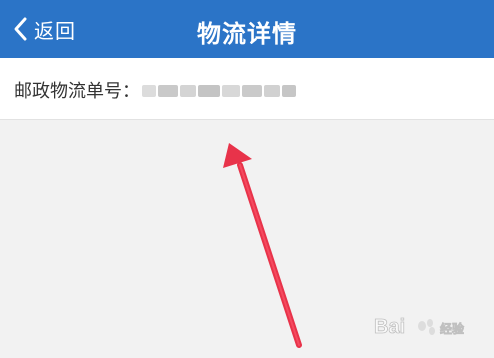 The height and width of the screenshot is (358, 494). Describe the element at coordinates (389, 327) in the screenshot. I see `svg-text: Bai` at that location.